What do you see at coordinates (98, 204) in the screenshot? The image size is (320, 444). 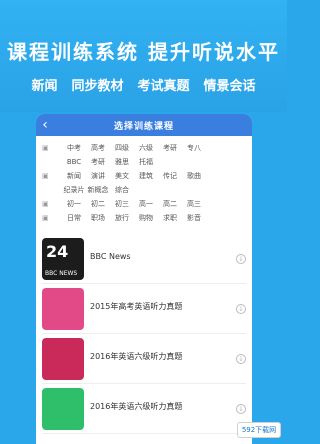 I see `filter-item: 初二` at bounding box center [98, 204].